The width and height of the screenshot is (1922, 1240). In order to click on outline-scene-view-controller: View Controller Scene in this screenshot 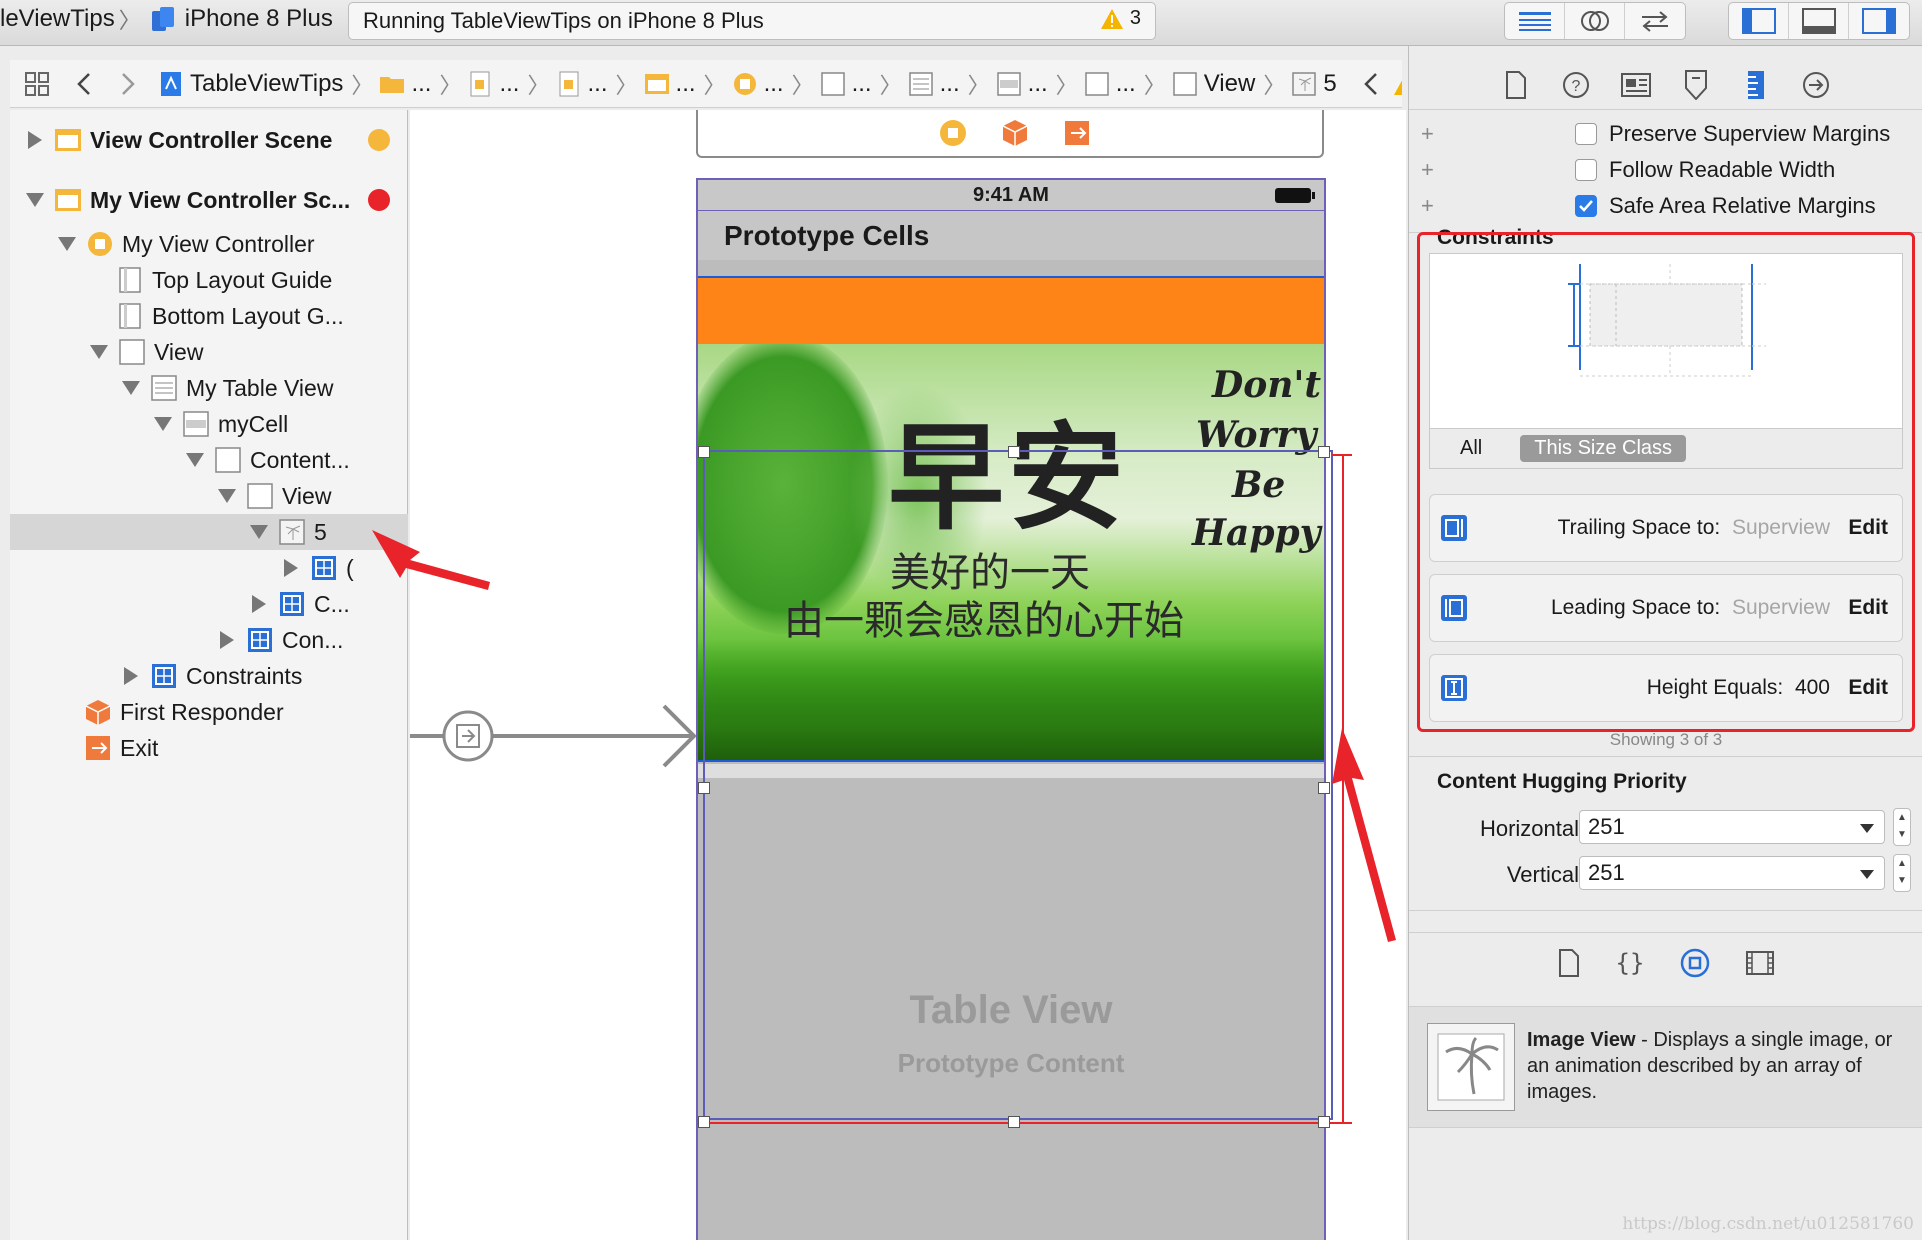, I will do `click(209, 140)`.